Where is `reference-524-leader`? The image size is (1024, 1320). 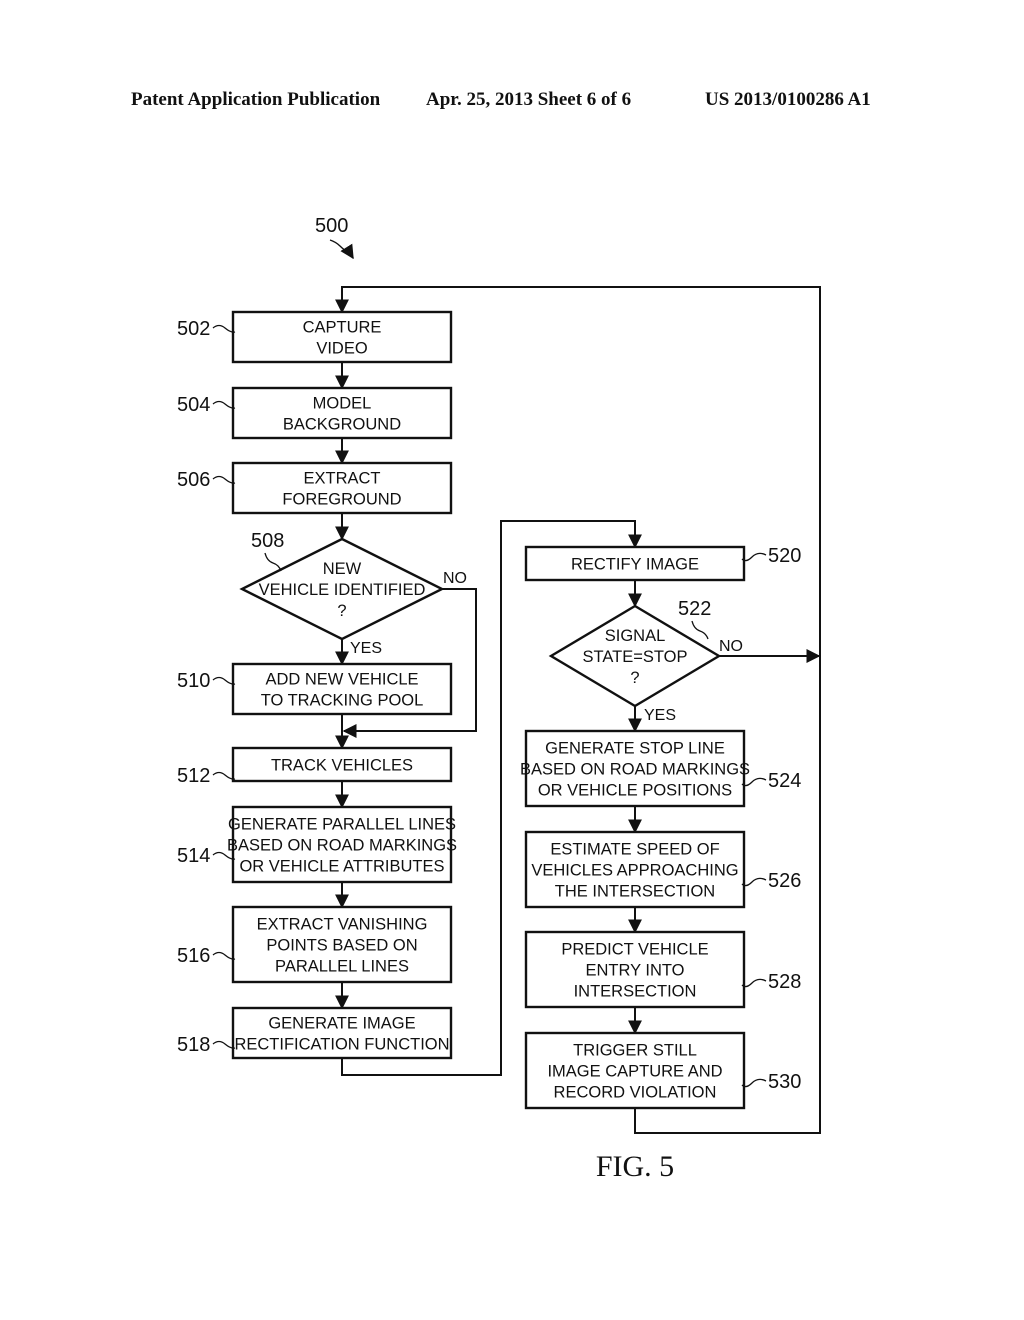
reference-524-leader is located at coordinates (754, 782).